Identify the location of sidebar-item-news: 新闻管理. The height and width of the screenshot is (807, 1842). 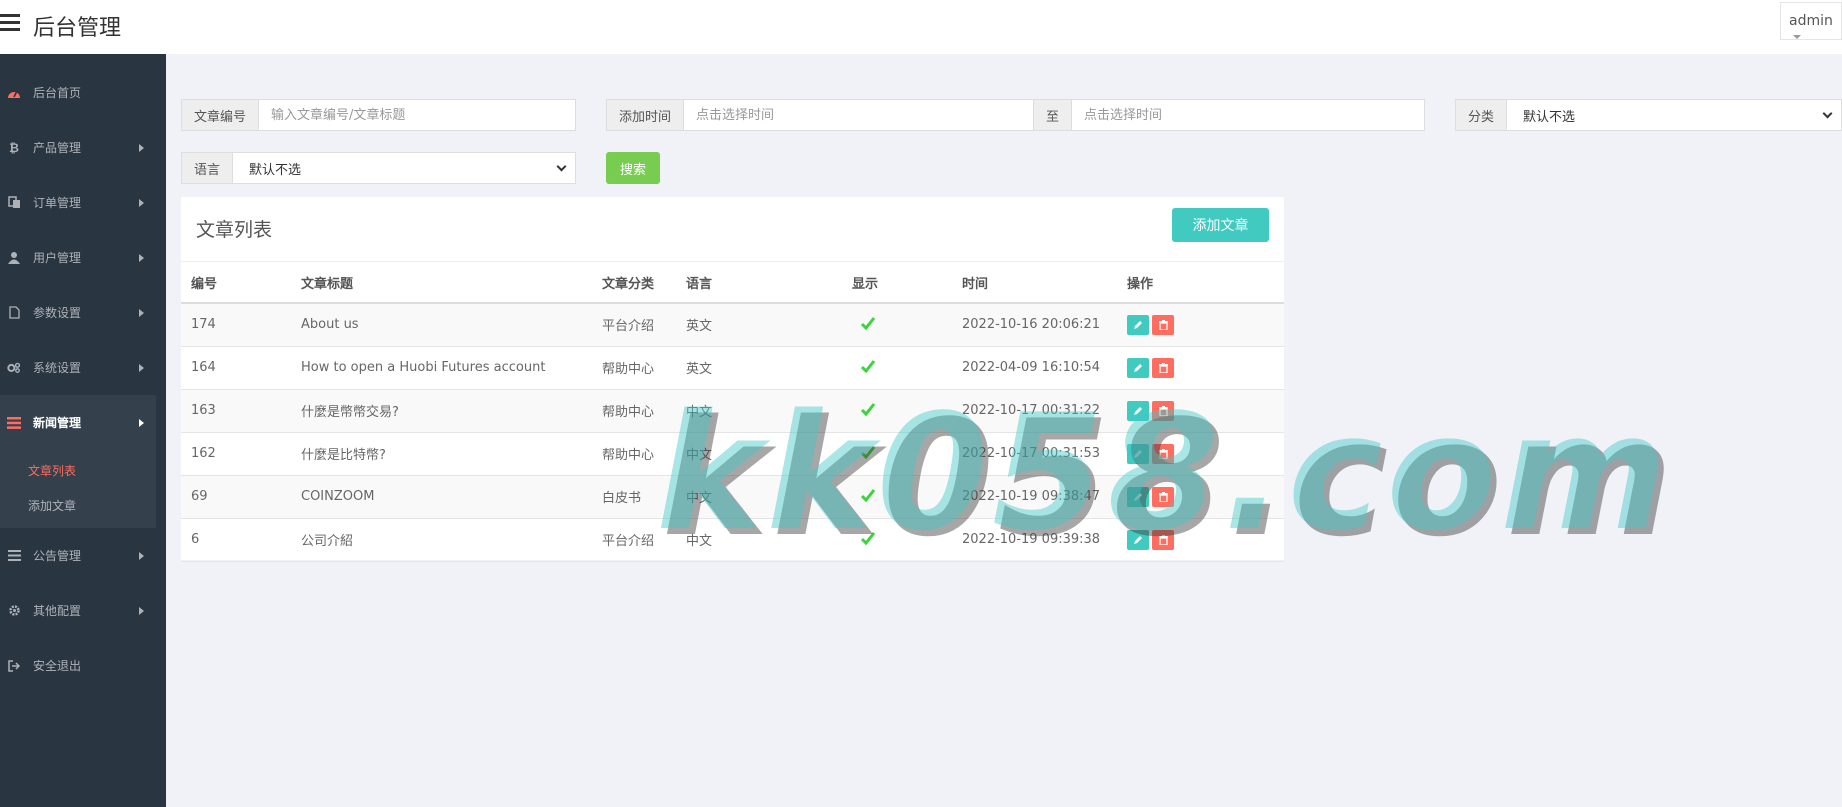
(78, 422).